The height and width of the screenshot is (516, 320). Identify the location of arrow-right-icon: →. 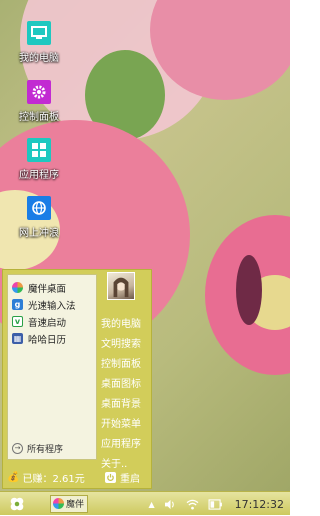
(17, 448).